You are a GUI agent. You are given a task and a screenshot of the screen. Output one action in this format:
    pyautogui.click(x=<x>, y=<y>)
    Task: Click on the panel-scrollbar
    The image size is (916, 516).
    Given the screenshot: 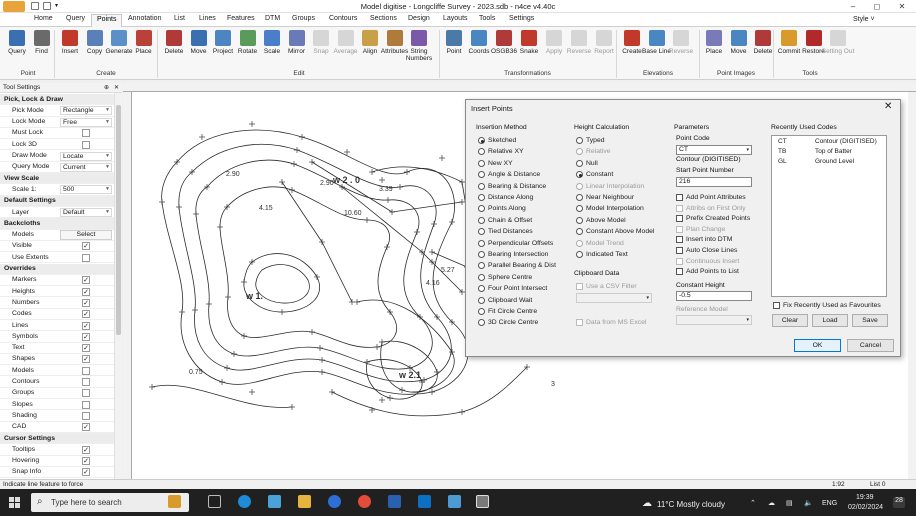 What is the action you would take?
    pyautogui.click(x=118, y=286)
    